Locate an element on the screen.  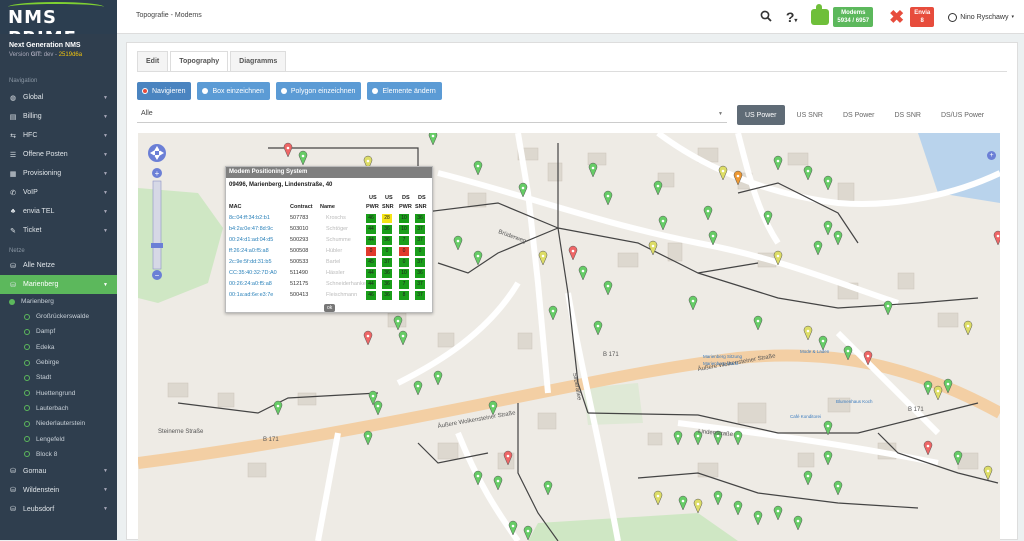
sidebar-item-gornau: ⛁ Gornau ▼ is located at coordinates (58, 471).